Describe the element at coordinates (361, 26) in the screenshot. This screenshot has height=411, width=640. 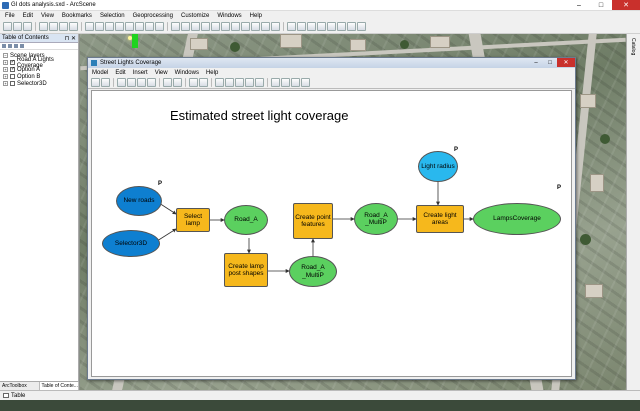
I see `interpolate-icon` at that location.